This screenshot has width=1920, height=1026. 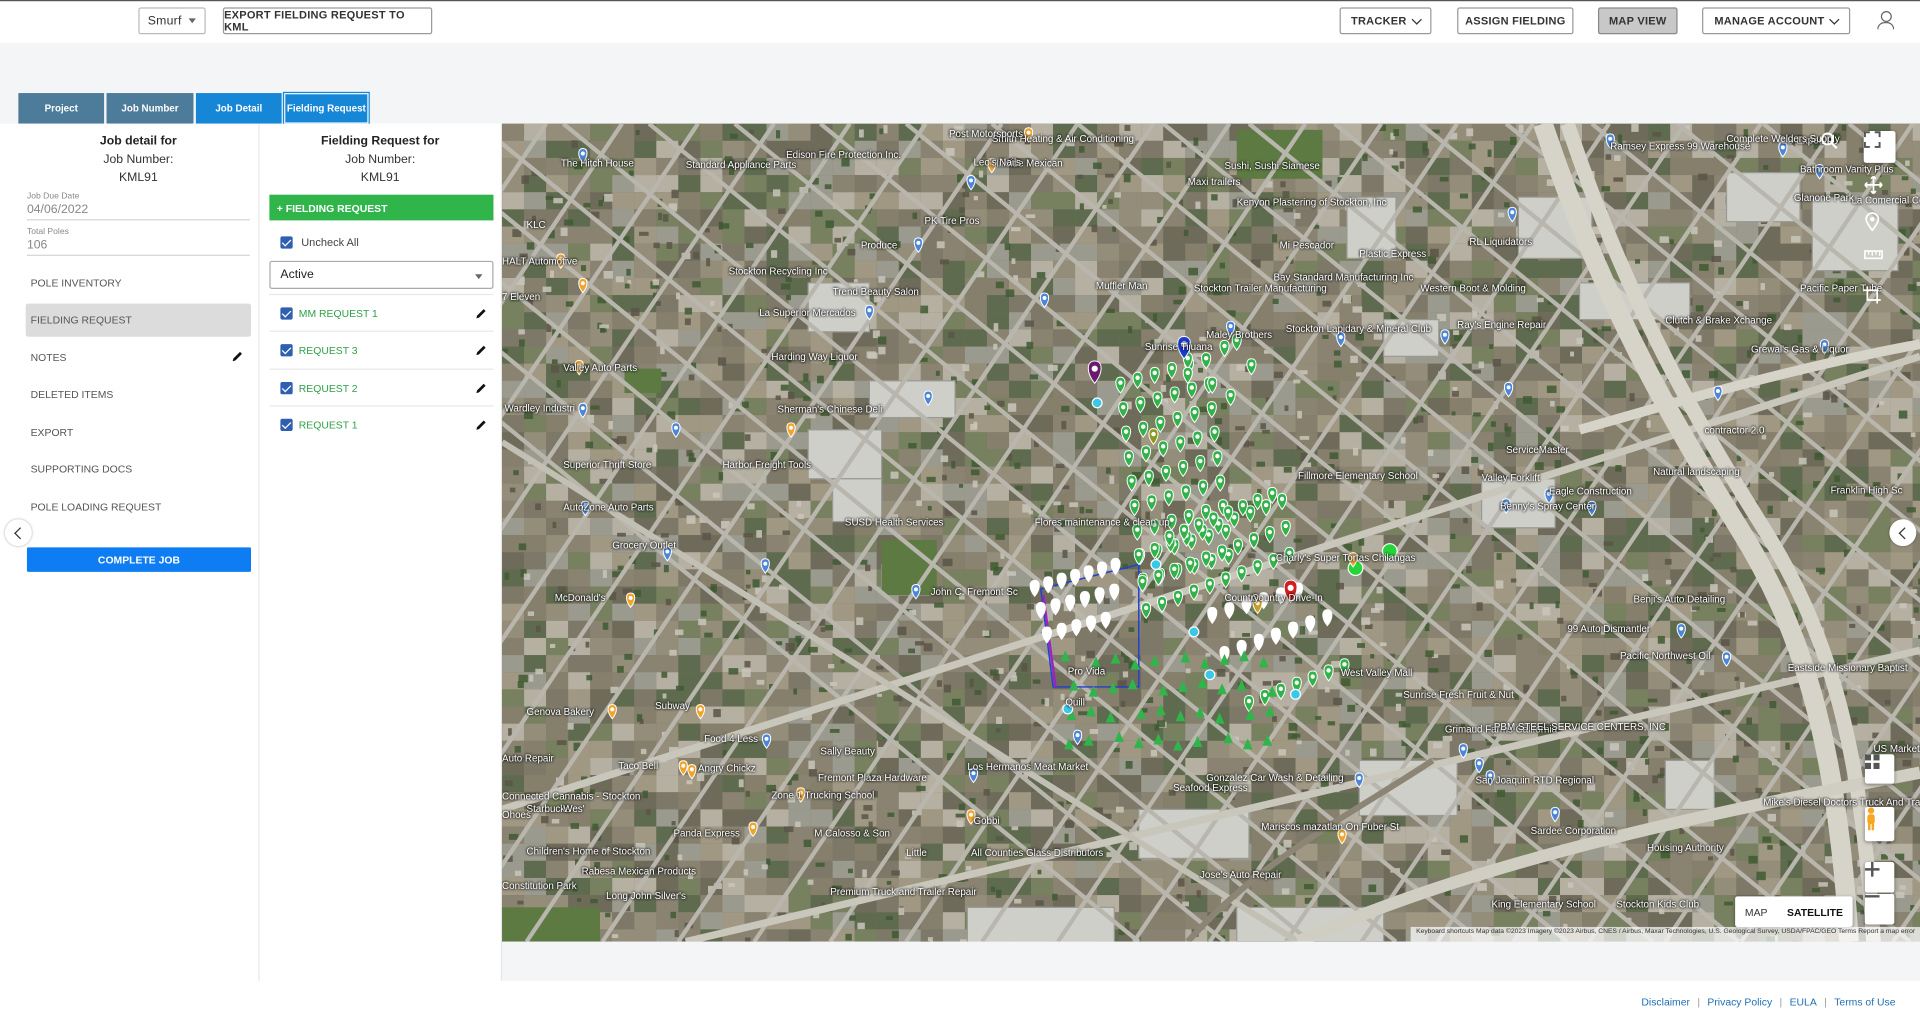 I want to click on collapse-left-button, so click(x=18, y=532).